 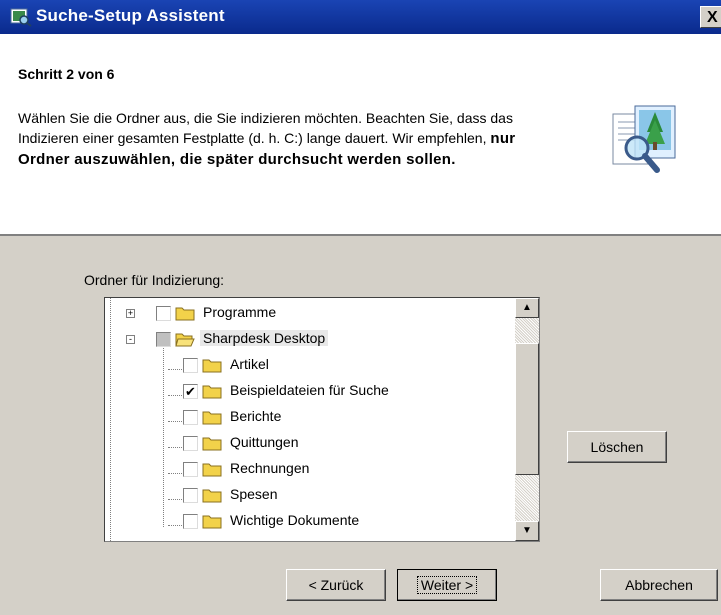 I want to click on step-title: Schritt 2 von 6, so click(x=66, y=74).